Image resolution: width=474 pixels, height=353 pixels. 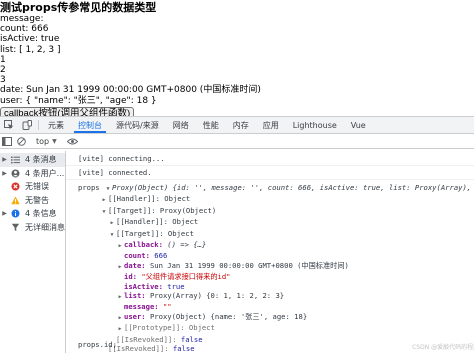 What do you see at coordinates (276, 276) in the screenshot?
I see `tree-row: id: "父组件请求接口得来的id"` at bounding box center [276, 276].